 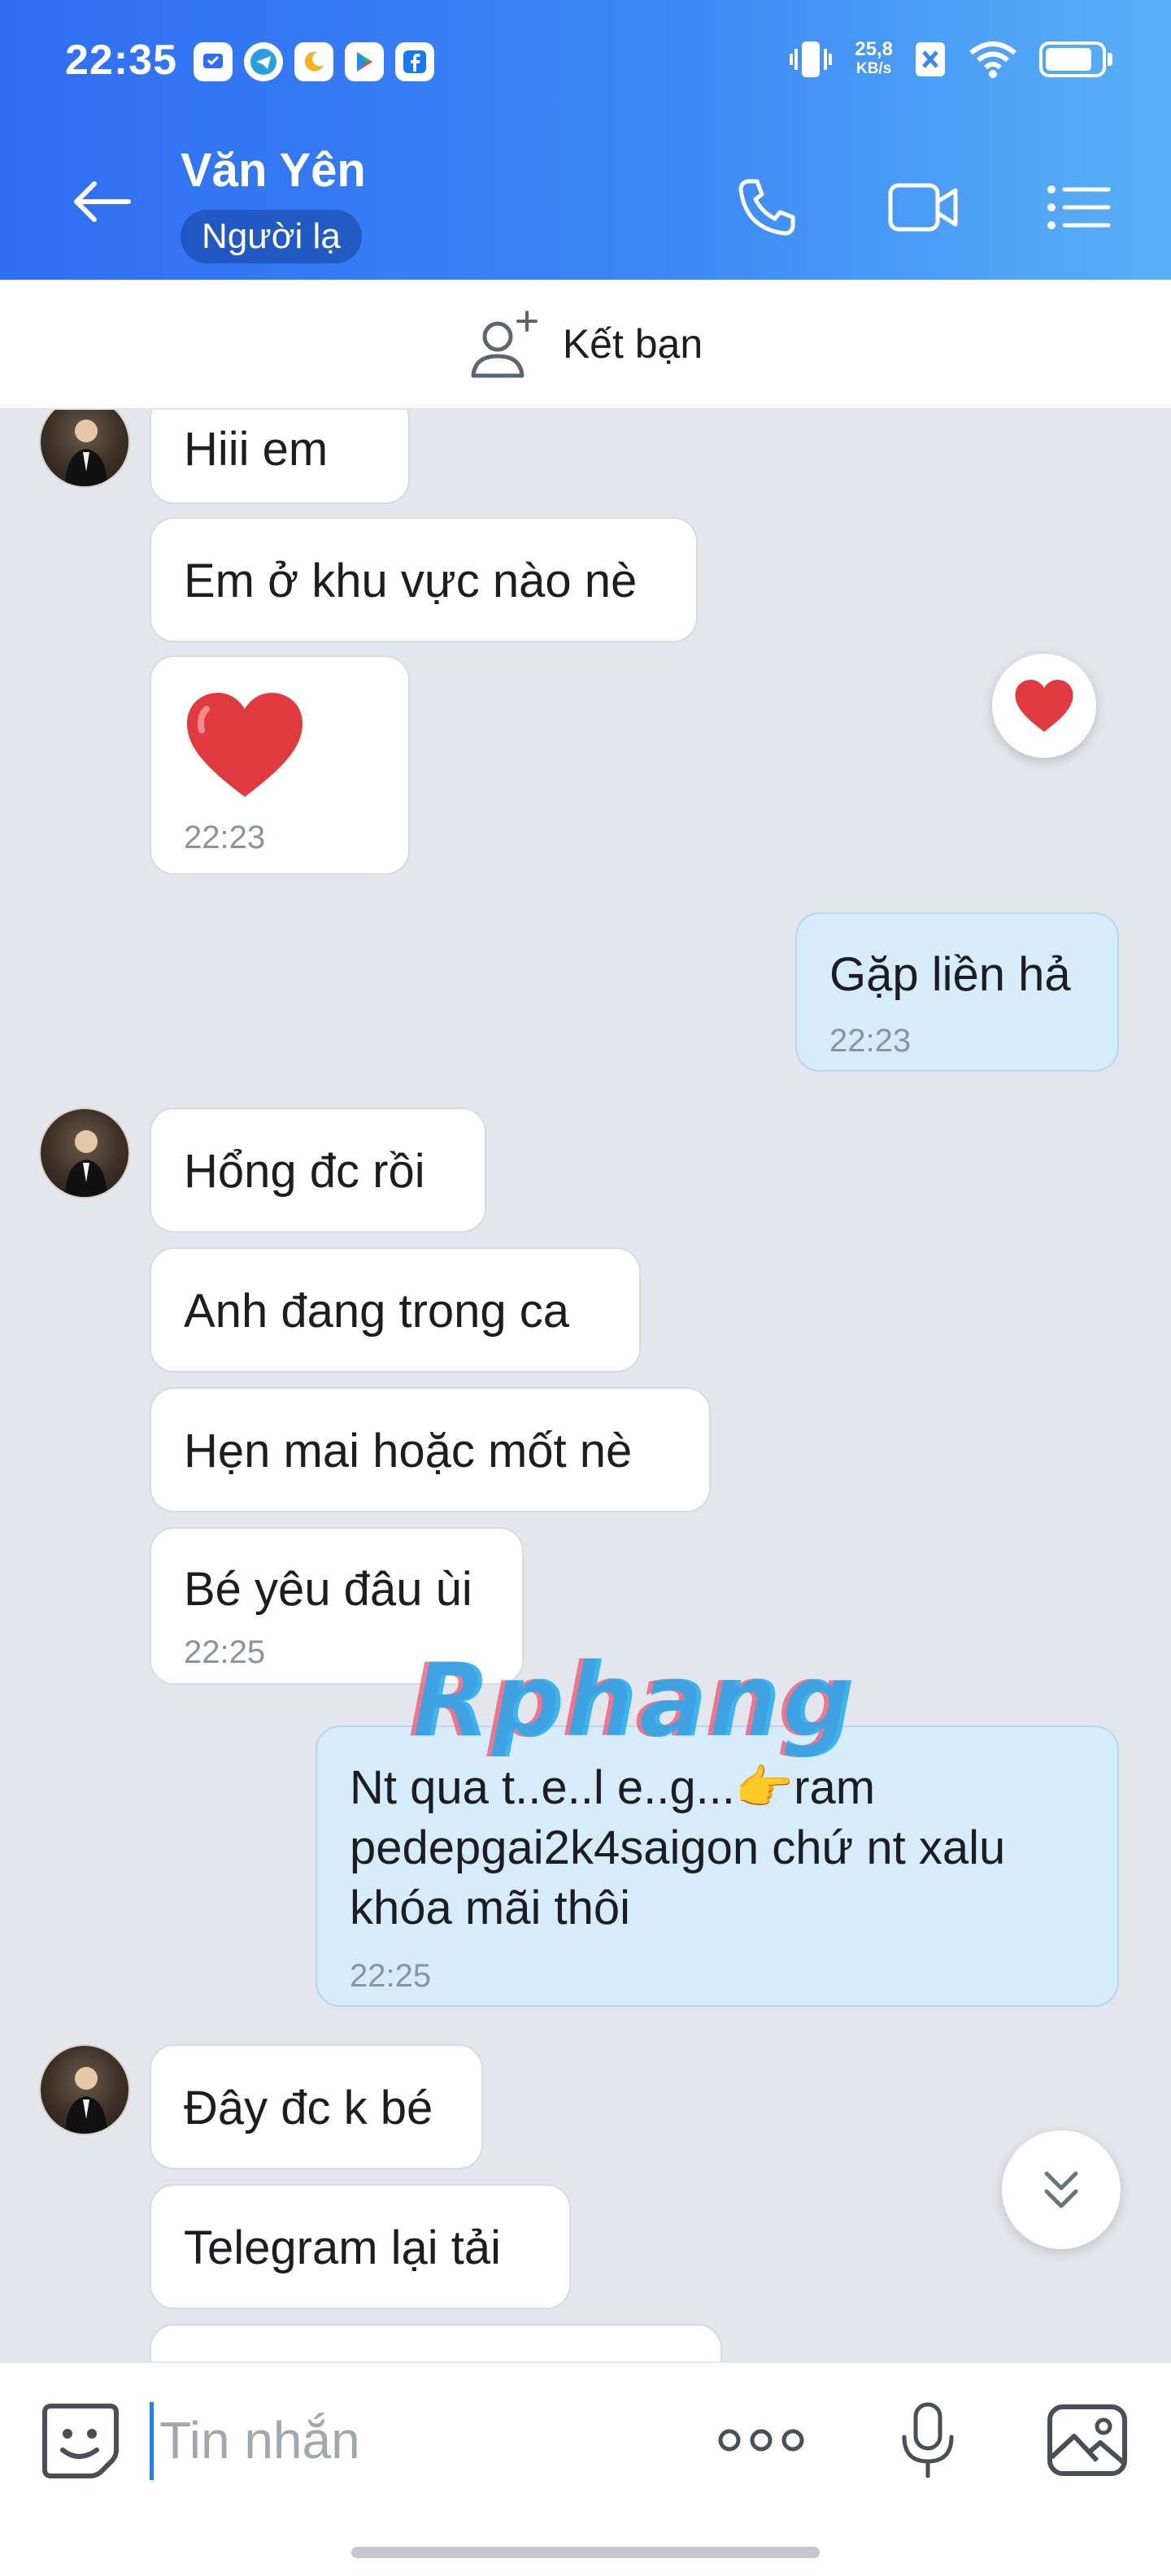 I want to click on network-speed: 25,8 KB/s, so click(x=874, y=60).